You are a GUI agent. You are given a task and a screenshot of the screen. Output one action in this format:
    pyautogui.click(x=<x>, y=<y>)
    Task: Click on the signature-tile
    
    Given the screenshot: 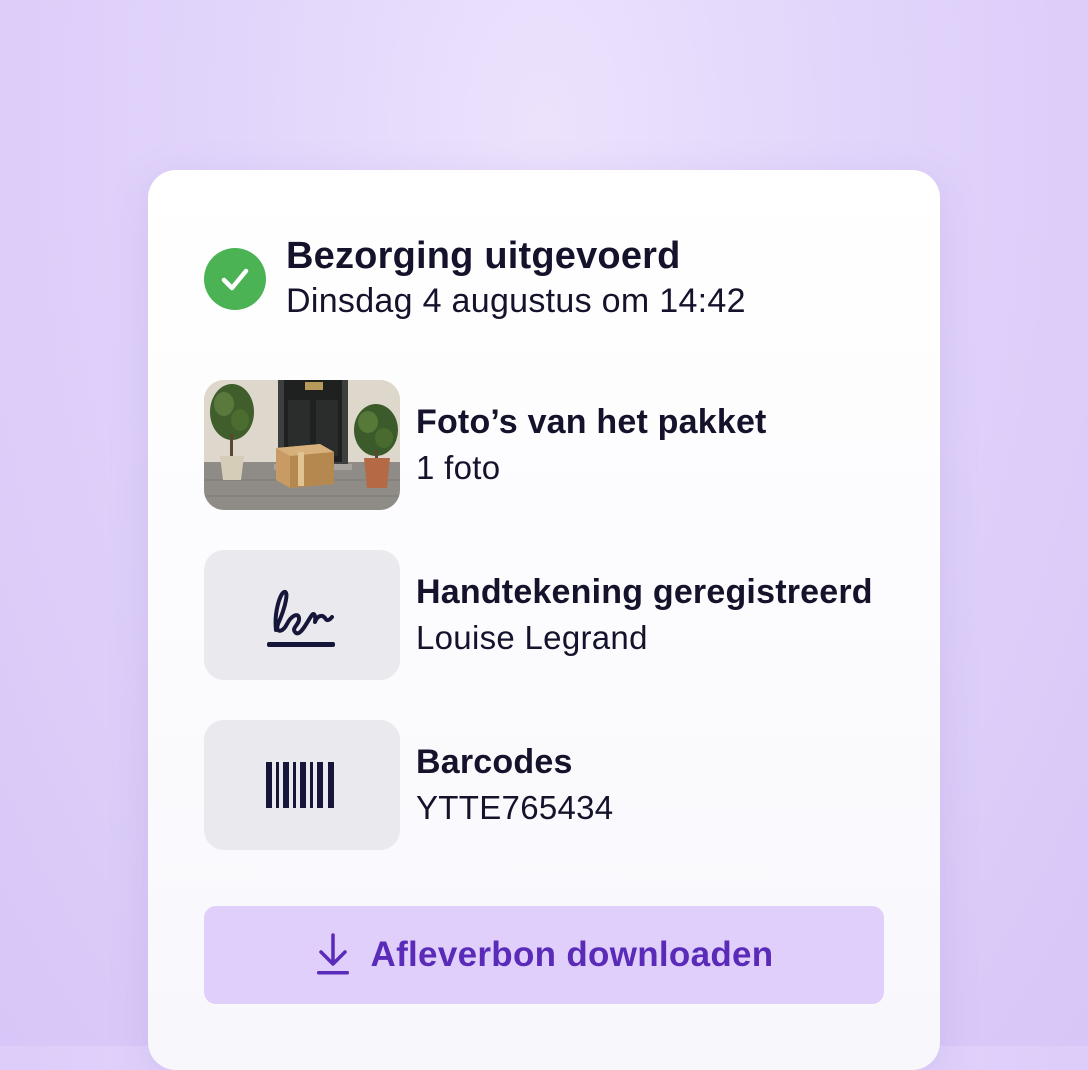 What is the action you would take?
    pyautogui.click(x=302, y=615)
    